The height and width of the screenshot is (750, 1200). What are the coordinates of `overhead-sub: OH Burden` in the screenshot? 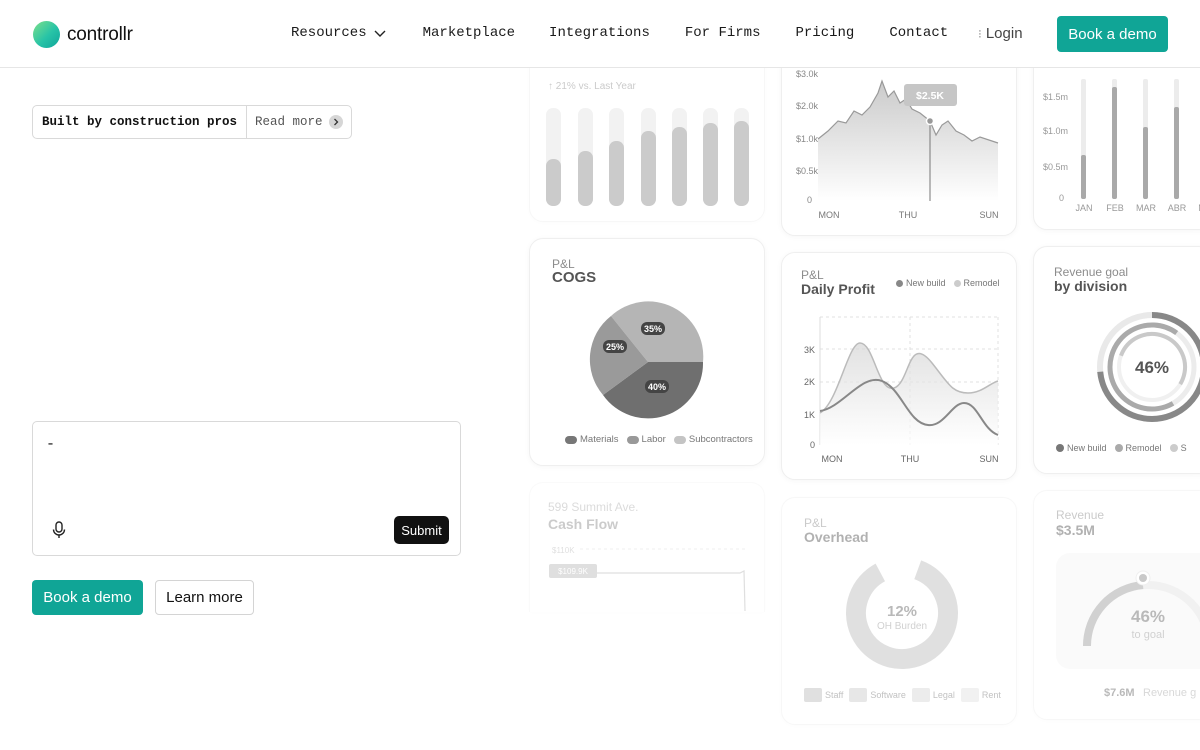 It's located at (902, 626).